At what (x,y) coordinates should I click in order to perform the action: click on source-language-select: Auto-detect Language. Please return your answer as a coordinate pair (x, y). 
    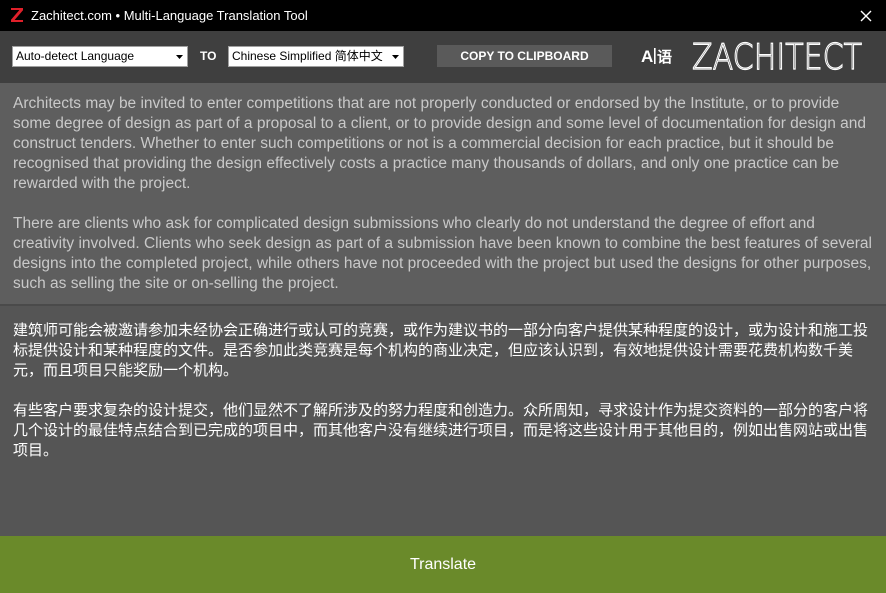
    Looking at the image, I should click on (100, 56).